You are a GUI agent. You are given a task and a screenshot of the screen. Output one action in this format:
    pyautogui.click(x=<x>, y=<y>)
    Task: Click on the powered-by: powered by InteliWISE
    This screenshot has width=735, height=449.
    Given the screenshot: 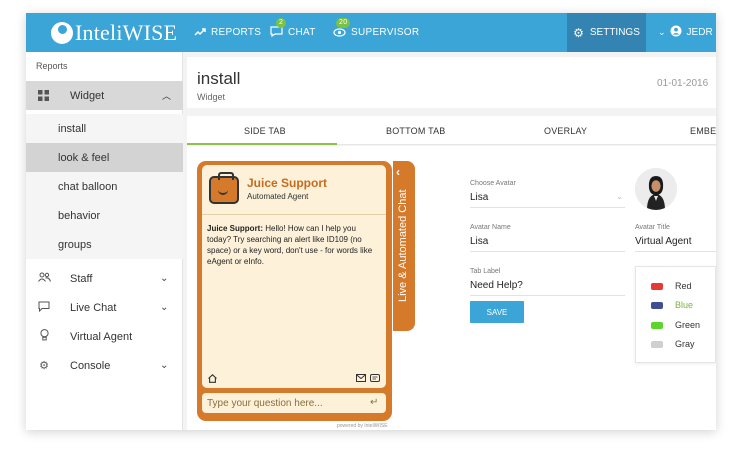 What is the action you would take?
    pyautogui.click(x=362, y=426)
    